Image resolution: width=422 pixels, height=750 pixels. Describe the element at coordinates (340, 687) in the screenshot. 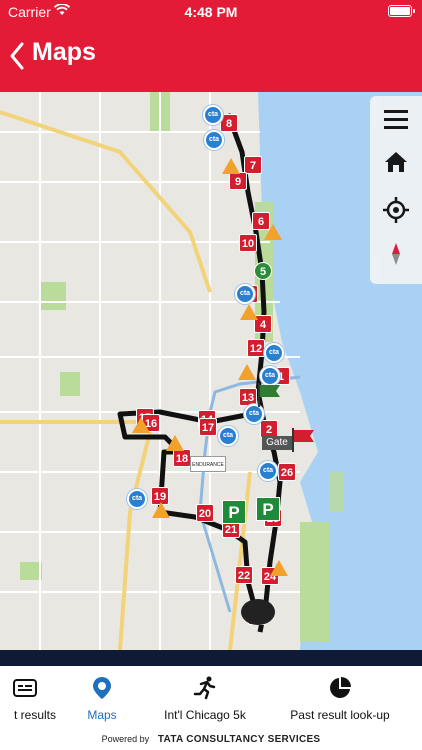

I see `pie-icon` at that location.